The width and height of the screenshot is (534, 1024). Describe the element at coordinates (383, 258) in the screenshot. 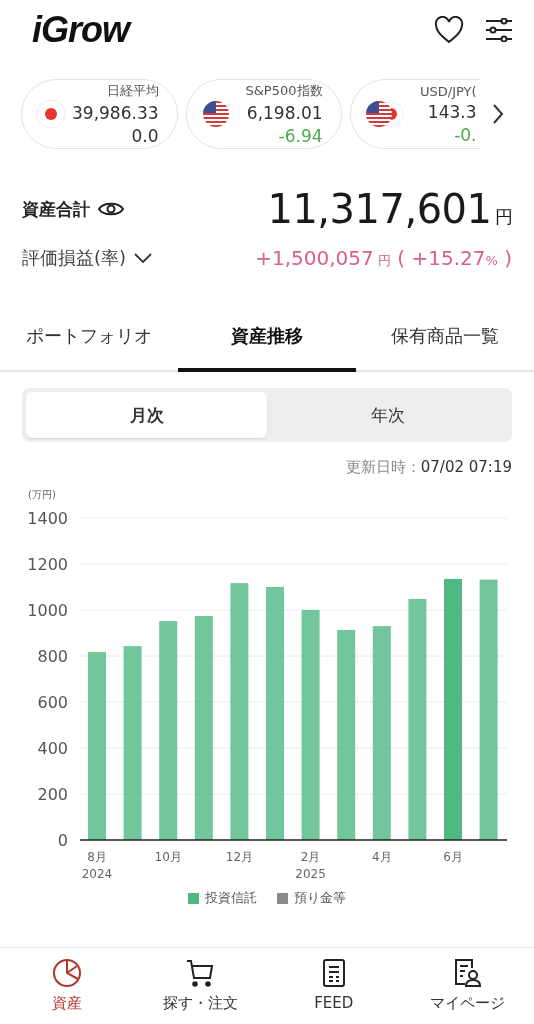

I see `profit-loss-value: +1,500,057 円 ( +15.27% )` at that location.